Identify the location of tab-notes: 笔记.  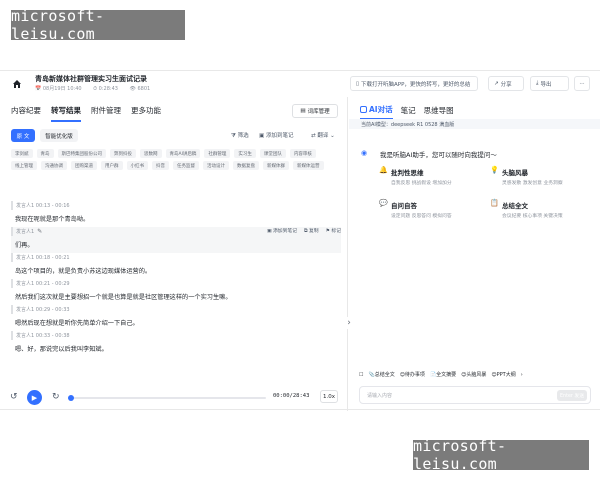
(408, 112).